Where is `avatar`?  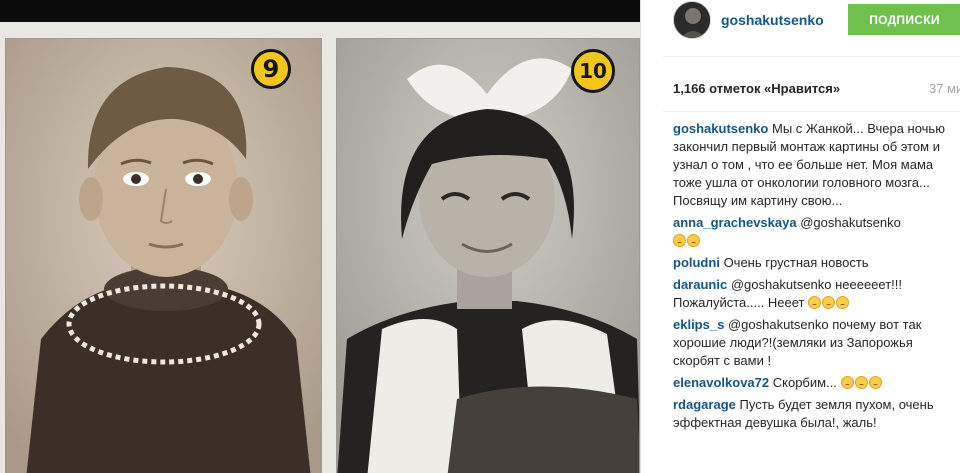 avatar is located at coordinates (692, 20).